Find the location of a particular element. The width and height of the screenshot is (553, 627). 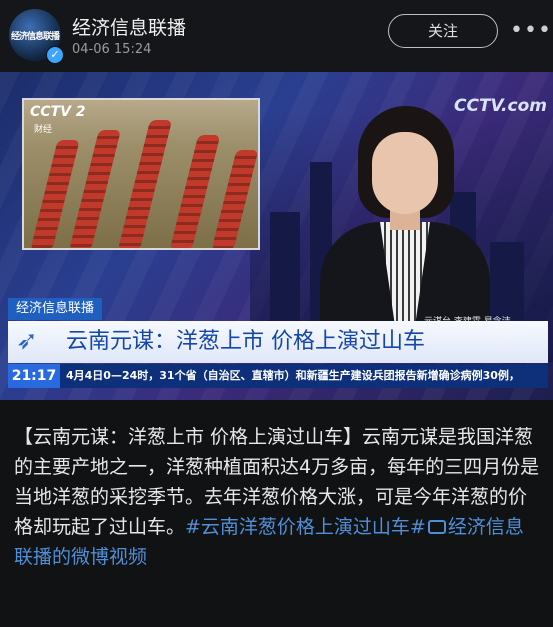

headline-swoosh-icon: ➶ is located at coordinates (27, 341).